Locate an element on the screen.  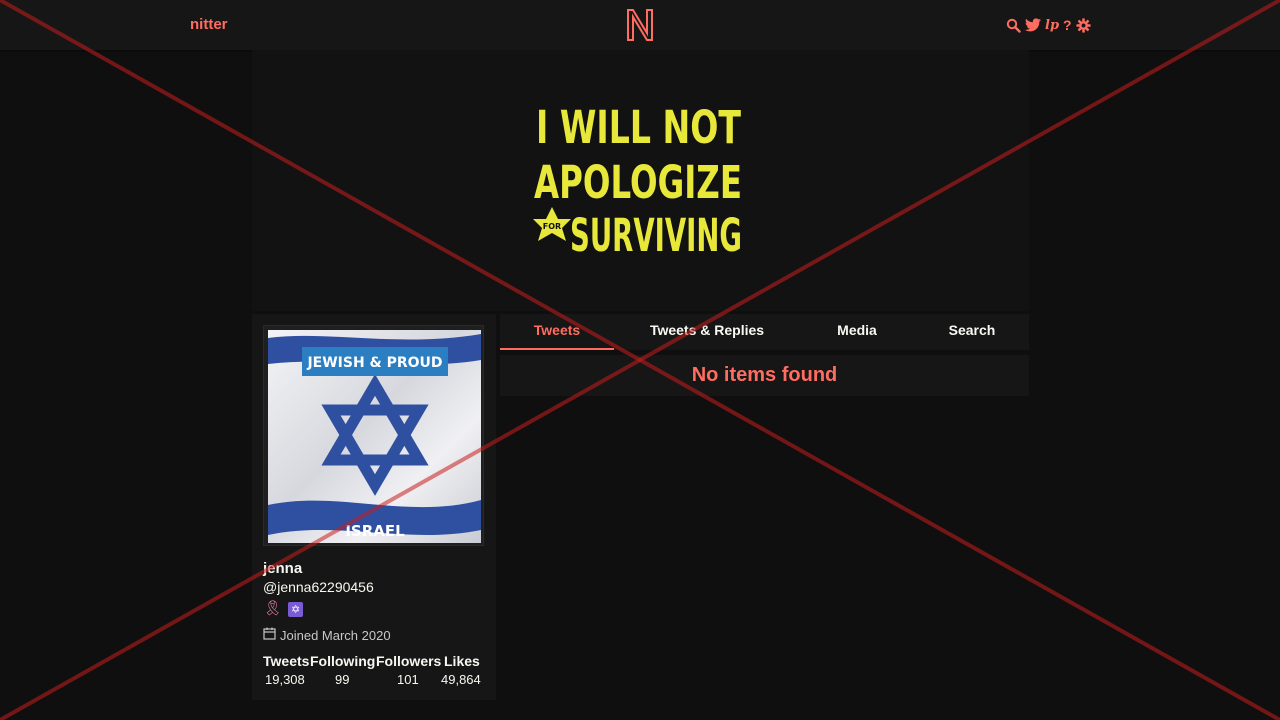
stat-followers: Followers 101 is located at coordinates (408, 670).